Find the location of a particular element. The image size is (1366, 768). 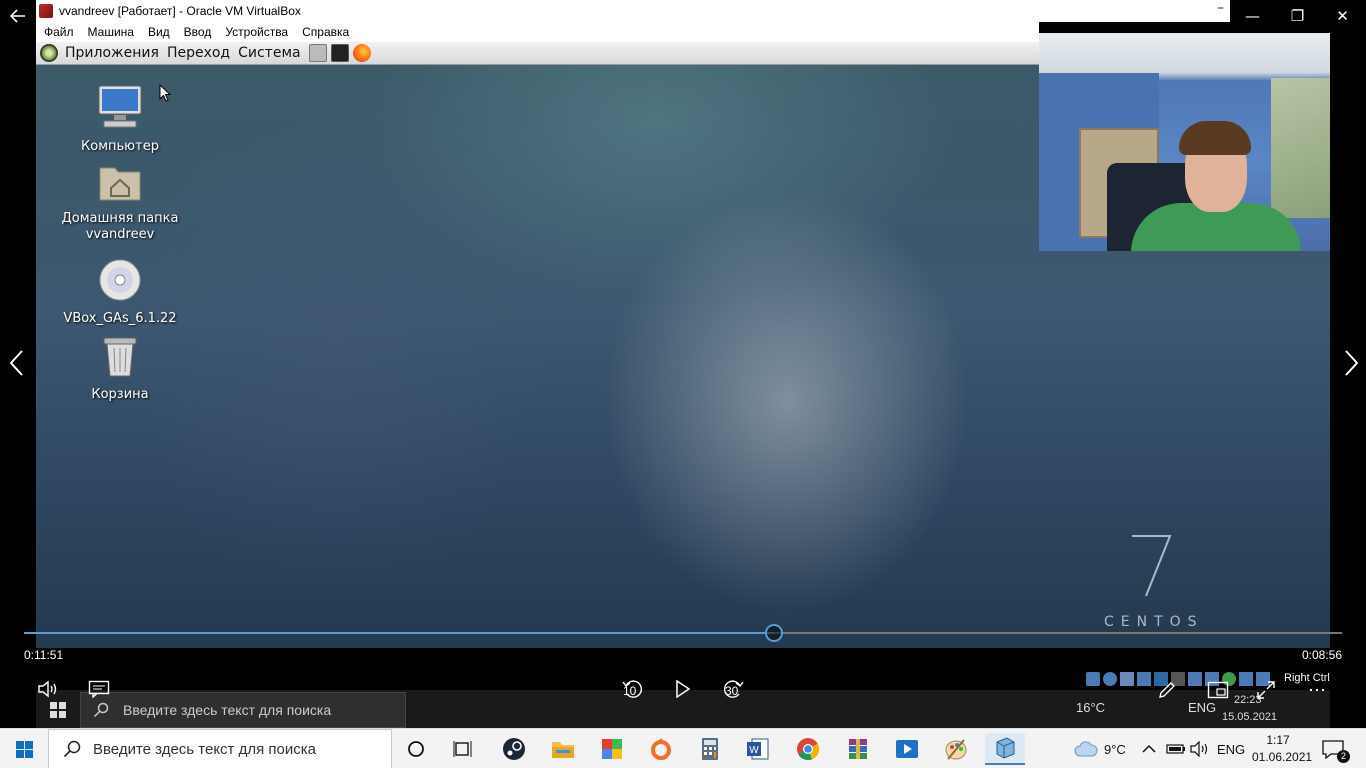

recorded-lang: ENG is located at coordinates (1202, 707).